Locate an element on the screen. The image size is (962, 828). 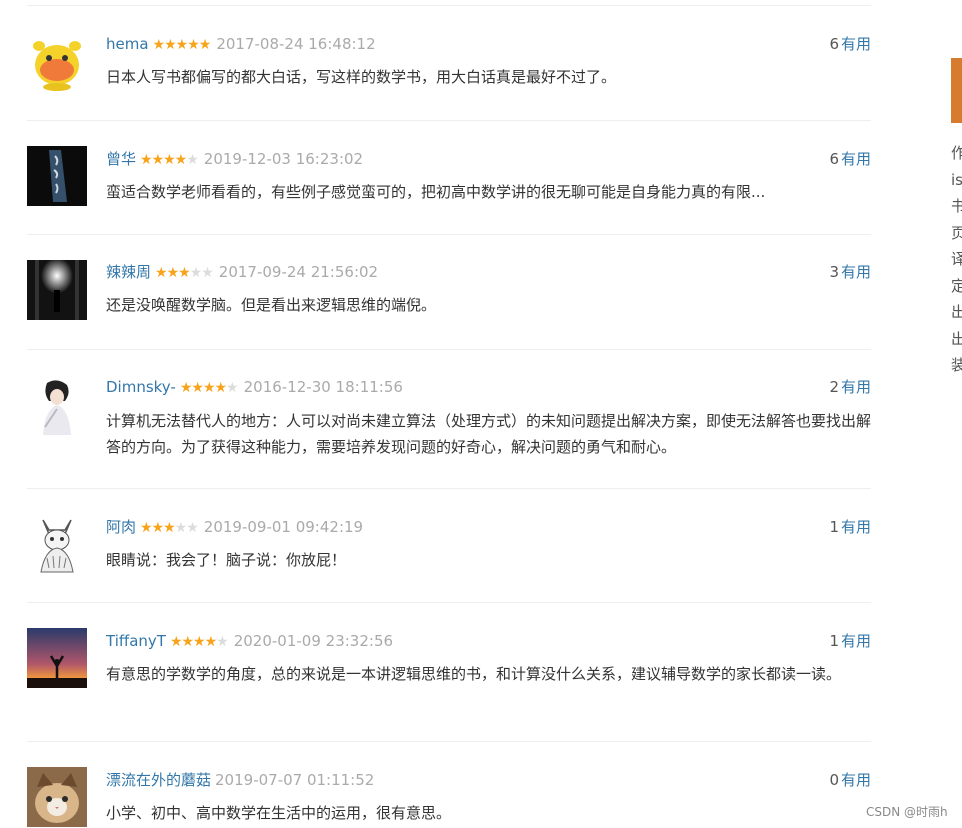
timestamp: 2017-09-24 21:56:02 is located at coordinates (298, 272).